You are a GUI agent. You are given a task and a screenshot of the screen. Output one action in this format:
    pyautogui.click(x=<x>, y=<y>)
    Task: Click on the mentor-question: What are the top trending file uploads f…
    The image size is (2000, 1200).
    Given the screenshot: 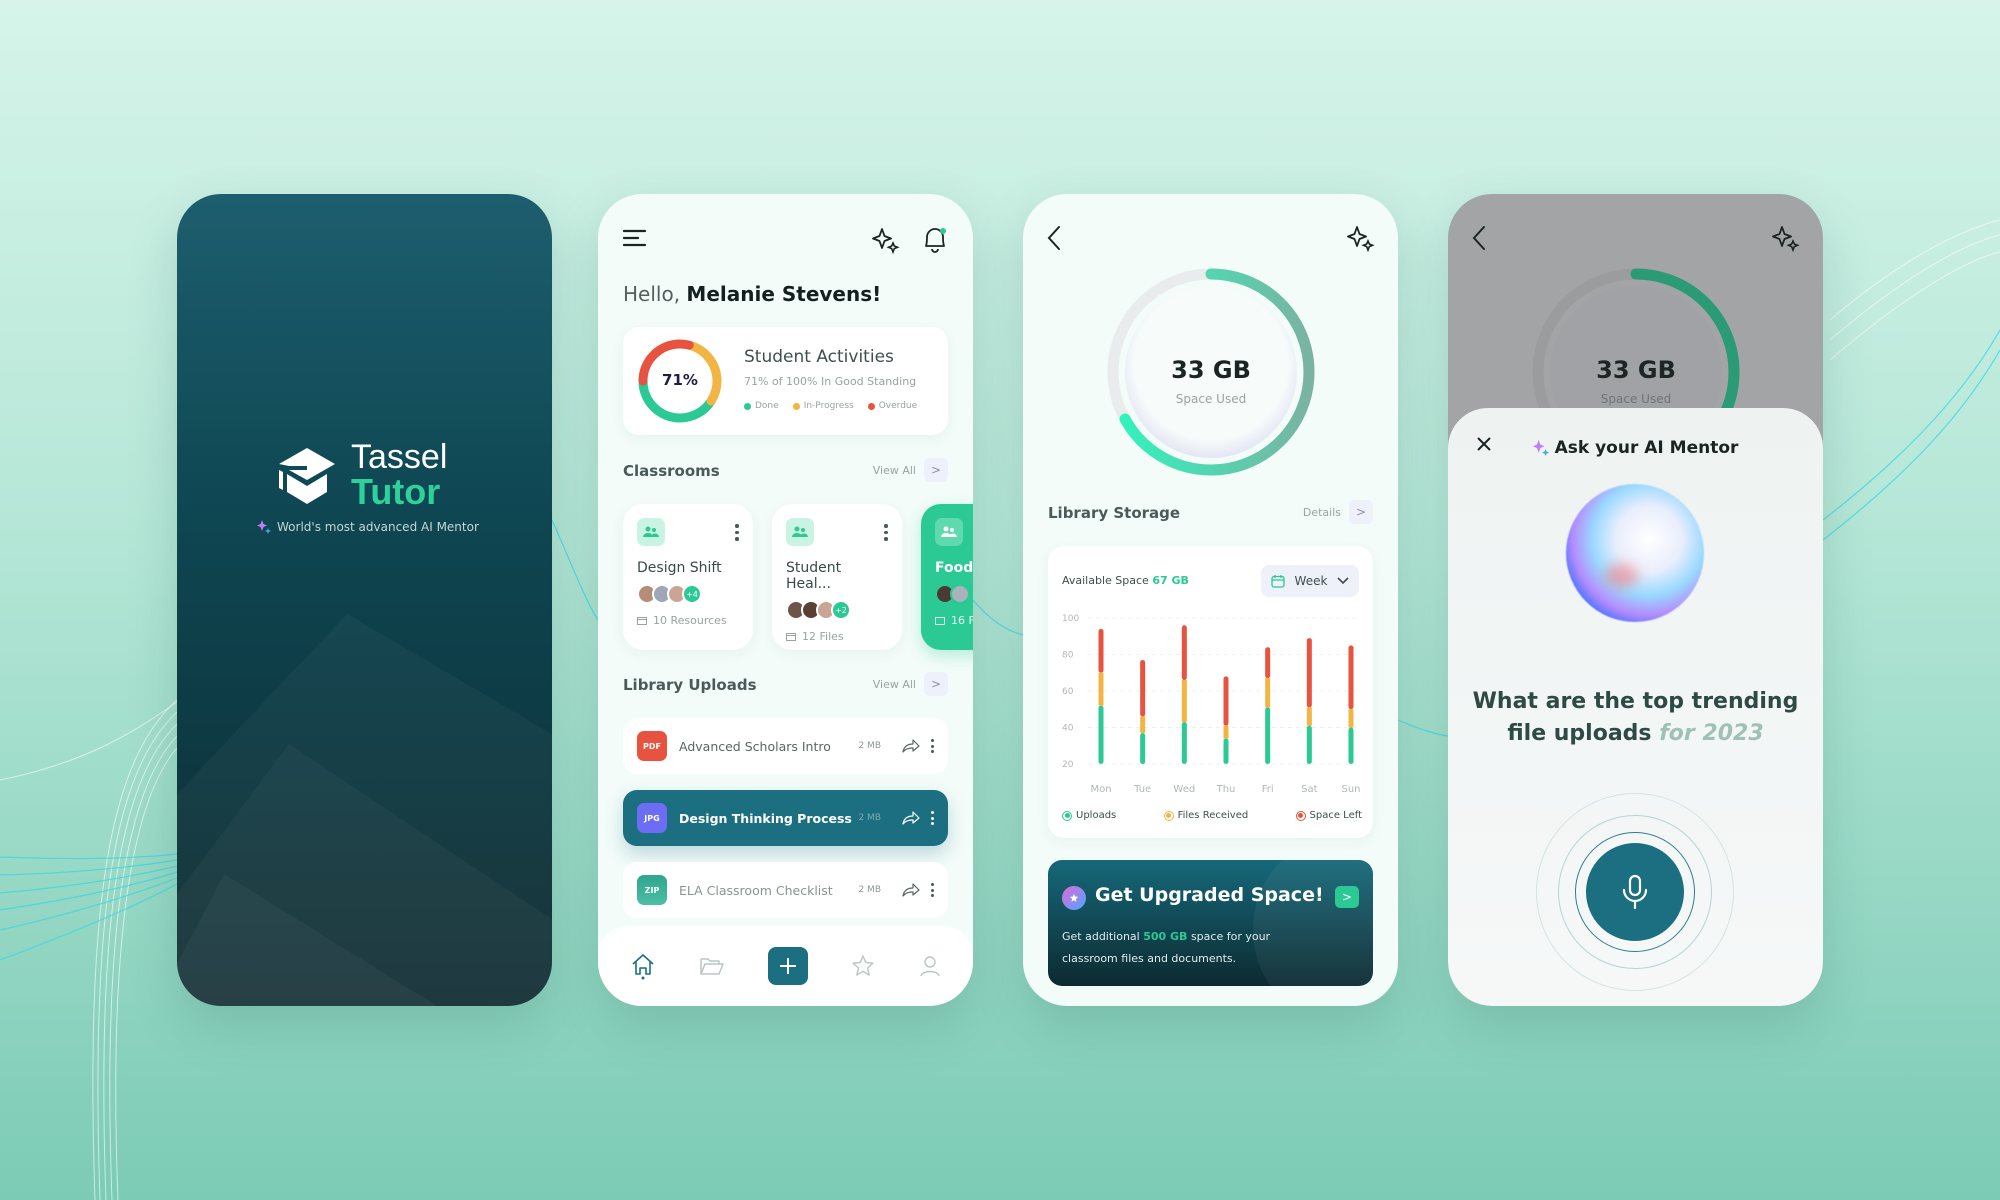 What is the action you would take?
    pyautogui.click(x=1635, y=717)
    